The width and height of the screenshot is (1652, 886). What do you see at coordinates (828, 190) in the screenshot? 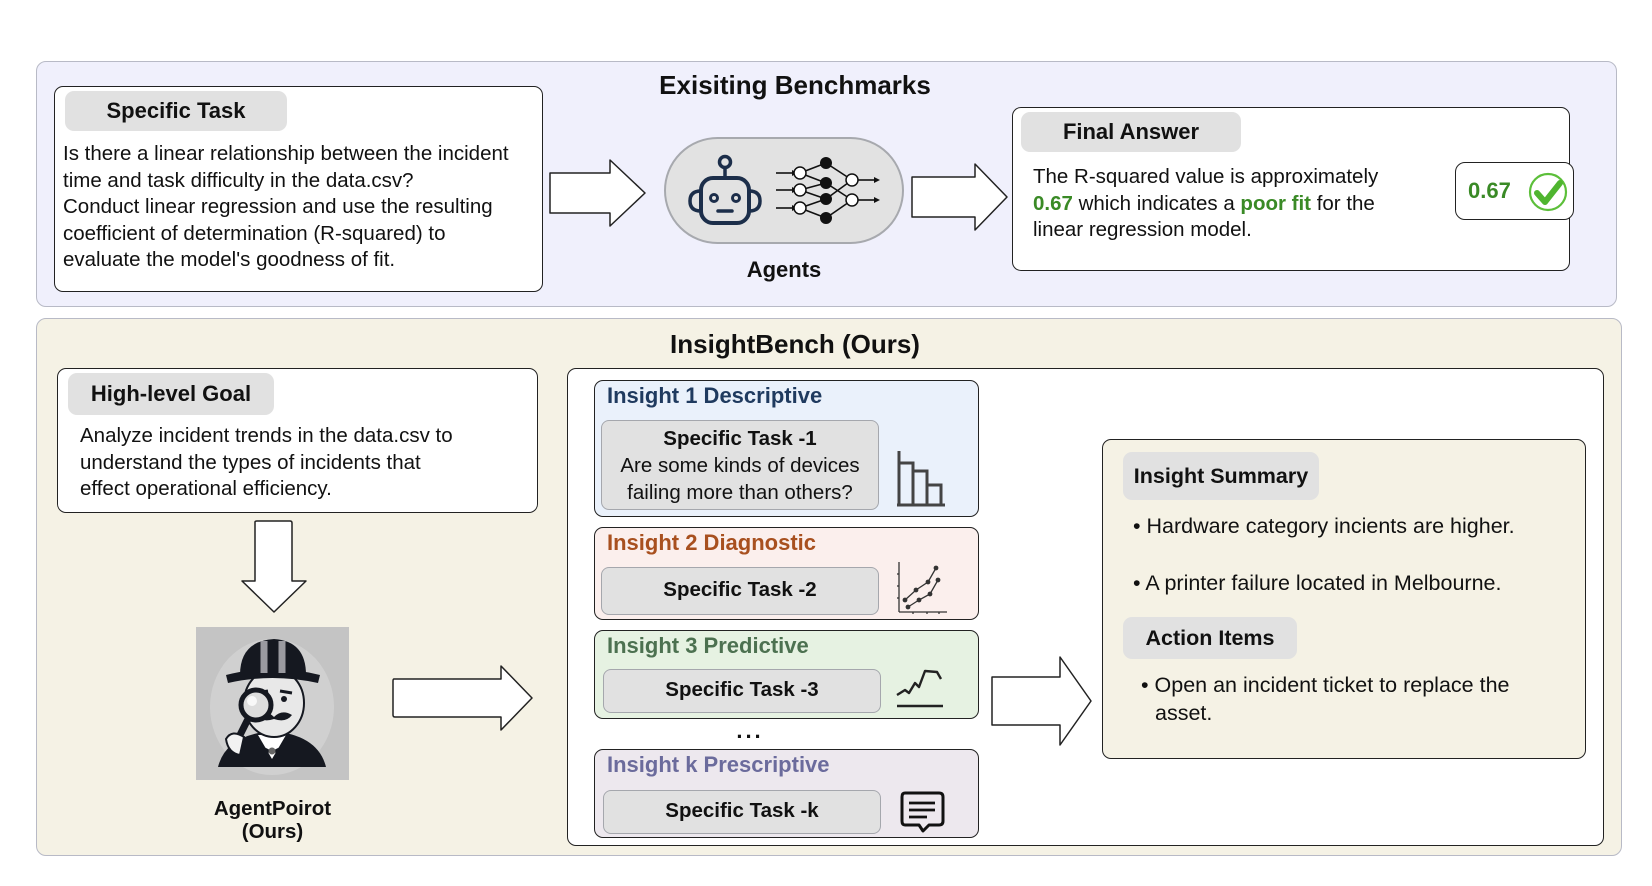
I see `neural-network-icon` at bounding box center [828, 190].